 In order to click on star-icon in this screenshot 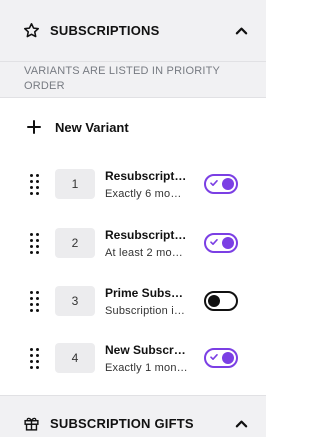, I will do `click(31, 31)`.